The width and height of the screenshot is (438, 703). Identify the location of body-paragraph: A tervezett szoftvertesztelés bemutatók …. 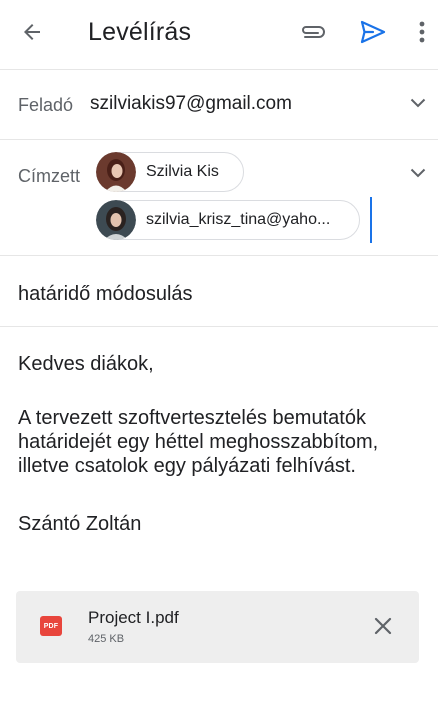
(223, 442).